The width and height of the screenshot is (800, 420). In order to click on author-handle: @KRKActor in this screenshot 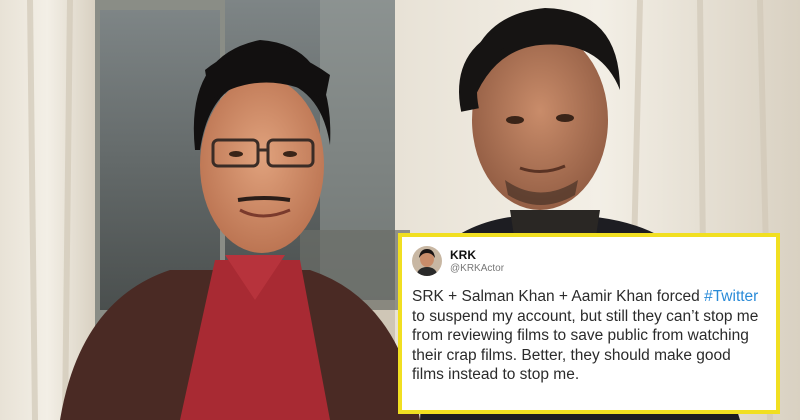, I will do `click(477, 268)`.